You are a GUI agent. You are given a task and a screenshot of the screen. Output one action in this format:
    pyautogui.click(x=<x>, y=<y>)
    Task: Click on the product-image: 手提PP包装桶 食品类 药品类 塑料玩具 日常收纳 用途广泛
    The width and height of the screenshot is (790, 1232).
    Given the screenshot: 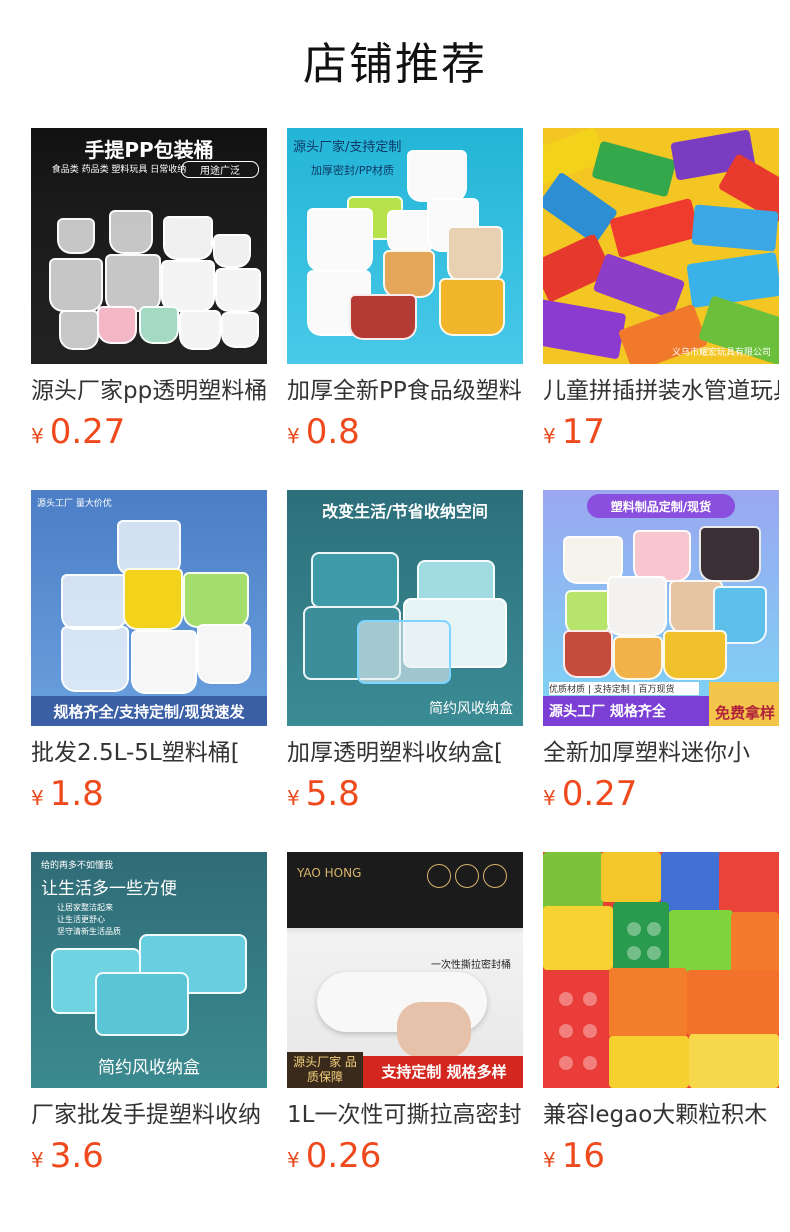 What is the action you would take?
    pyautogui.click(x=149, y=246)
    